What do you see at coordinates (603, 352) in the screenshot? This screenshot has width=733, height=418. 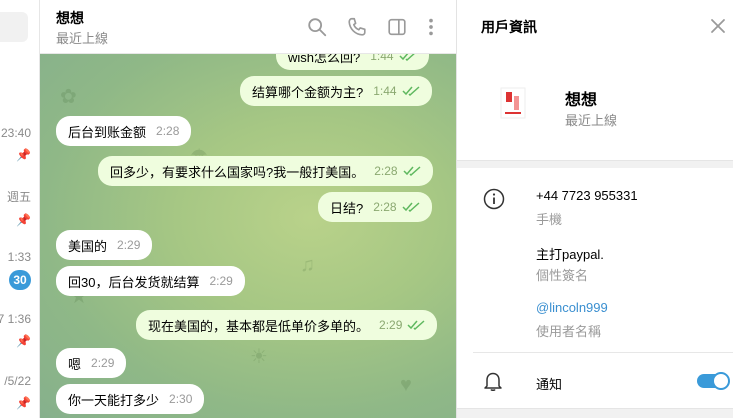 I see `row-divider` at bounding box center [603, 352].